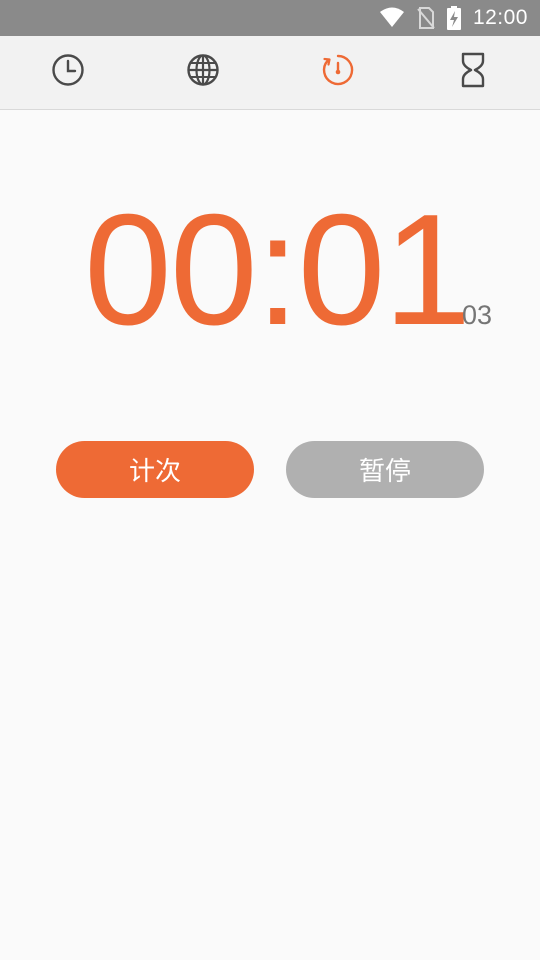 The width and height of the screenshot is (540, 960). I want to click on status-time: 12:00, so click(500, 17).